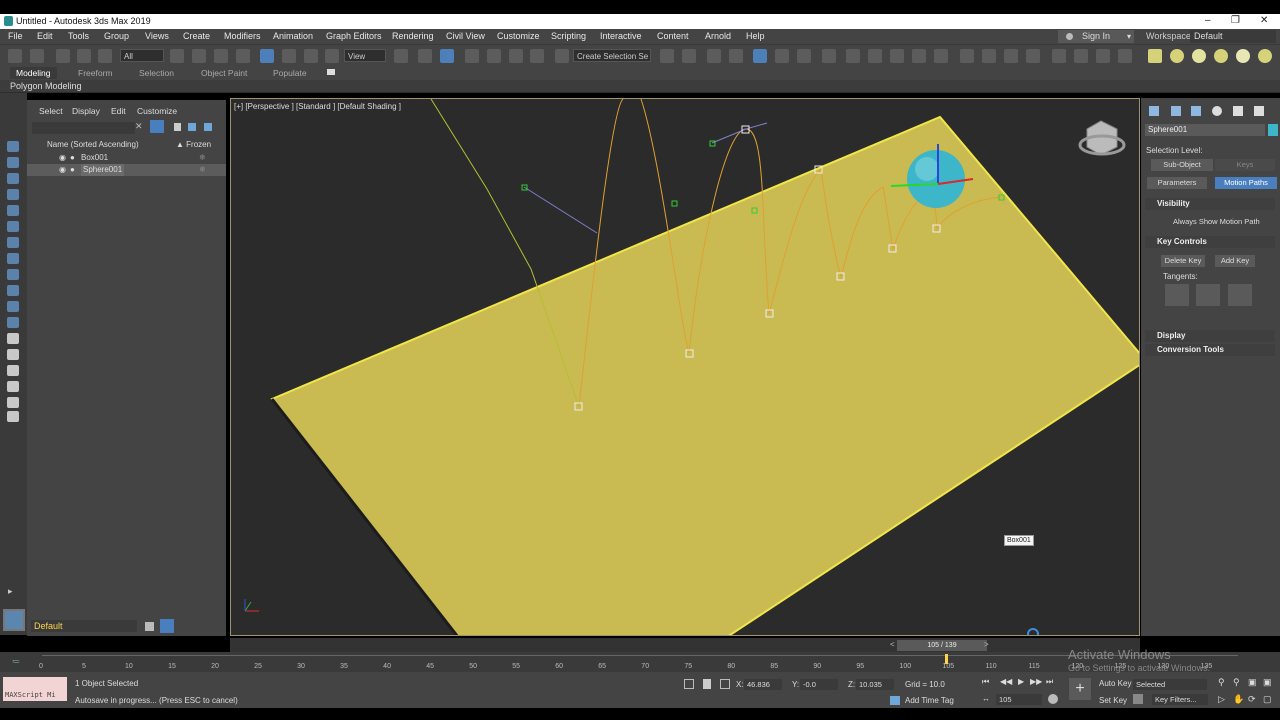  What do you see at coordinates (1049, 682) in the screenshot?
I see `go-to-end-icon: ⏭` at bounding box center [1049, 682].